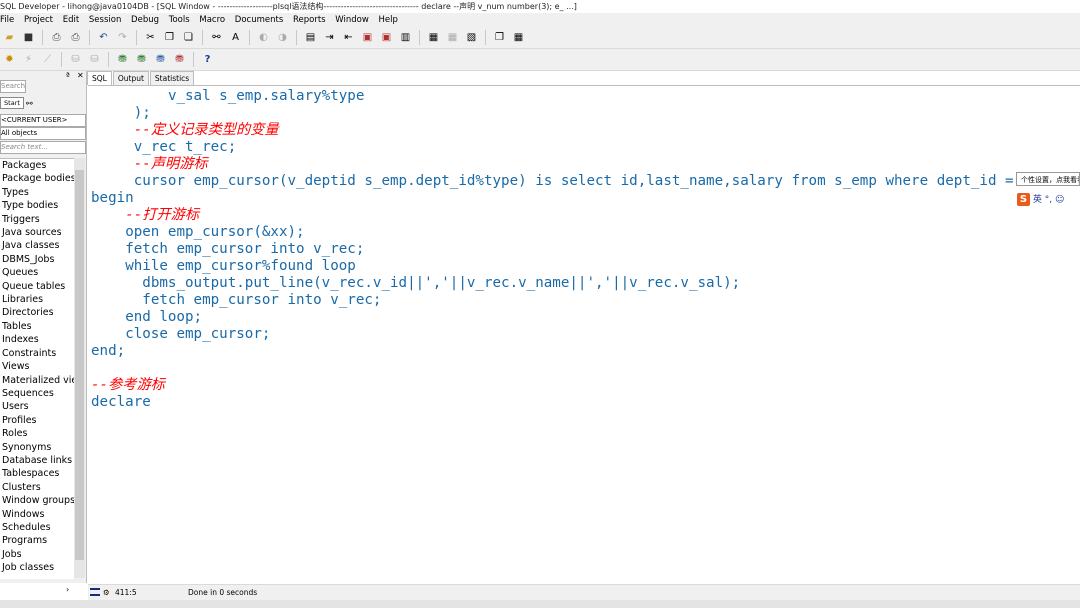 This screenshot has width=1080, height=608. I want to click on object-type-item: Tables, so click(37, 326).